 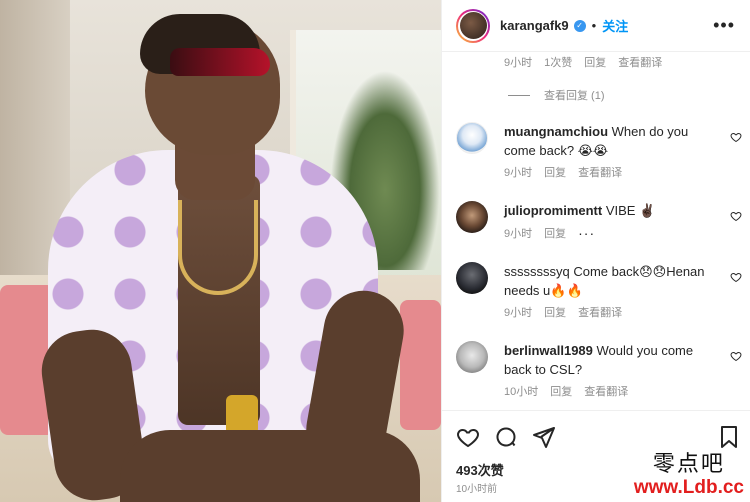 I want to click on watermark-name: 零点吧, so click(x=688, y=464).